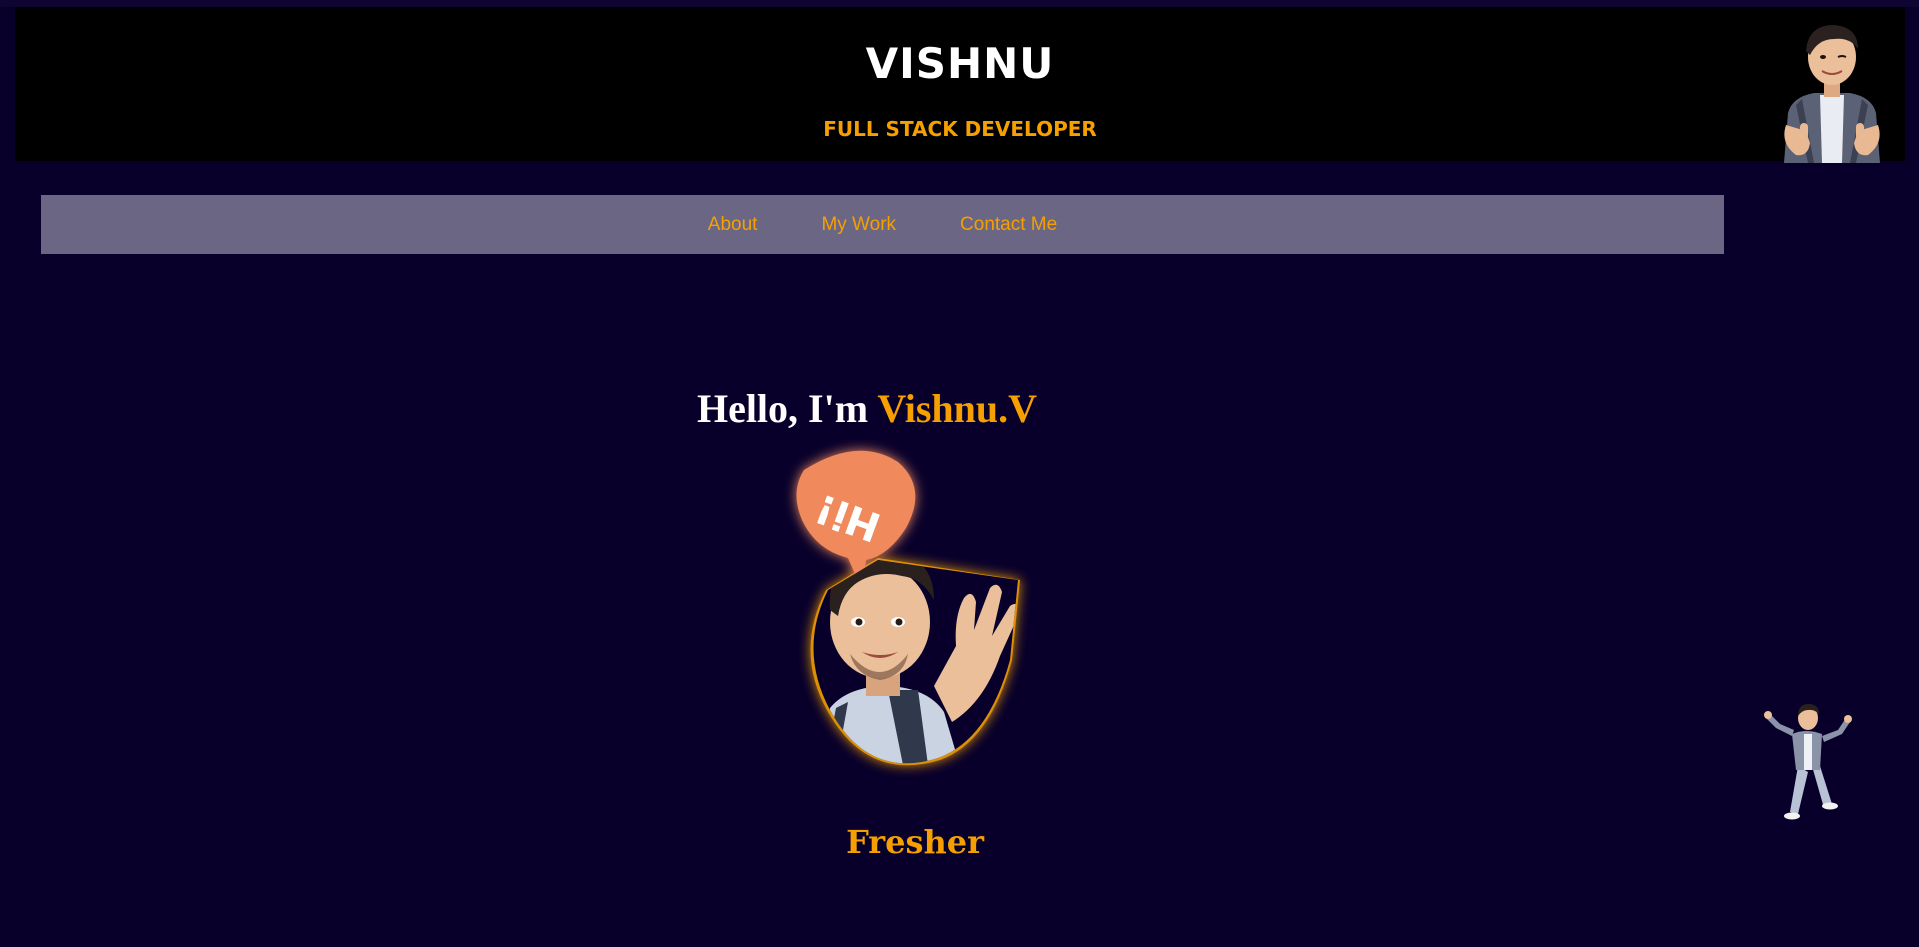 This screenshot has width=1919, height=947. What do you see at coordinates (1832, 94) in the screenshot?
I see `avatar-thumbs-up-icon` at bounding box center [1832, 94].